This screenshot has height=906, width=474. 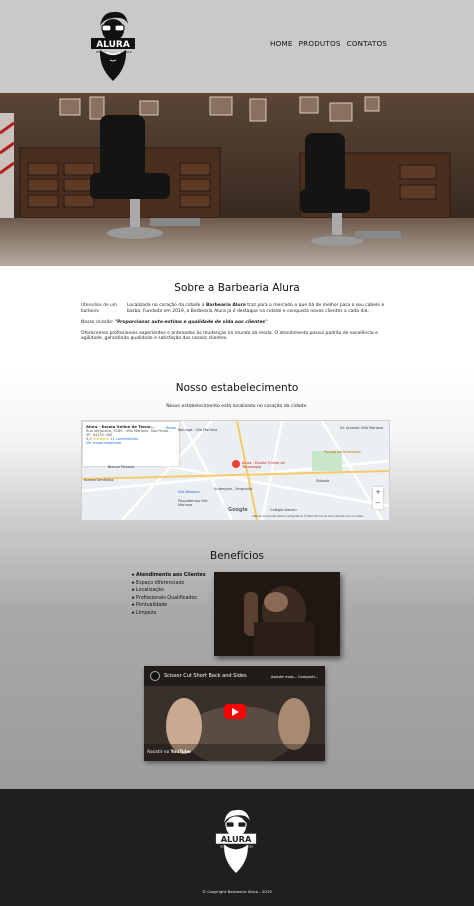 What do you see at coordinates (237, 891) in the screenshot?
I see `footer-copyright: © Copyright Barbearia Alura - 2019` at bounding box center [237, 891].